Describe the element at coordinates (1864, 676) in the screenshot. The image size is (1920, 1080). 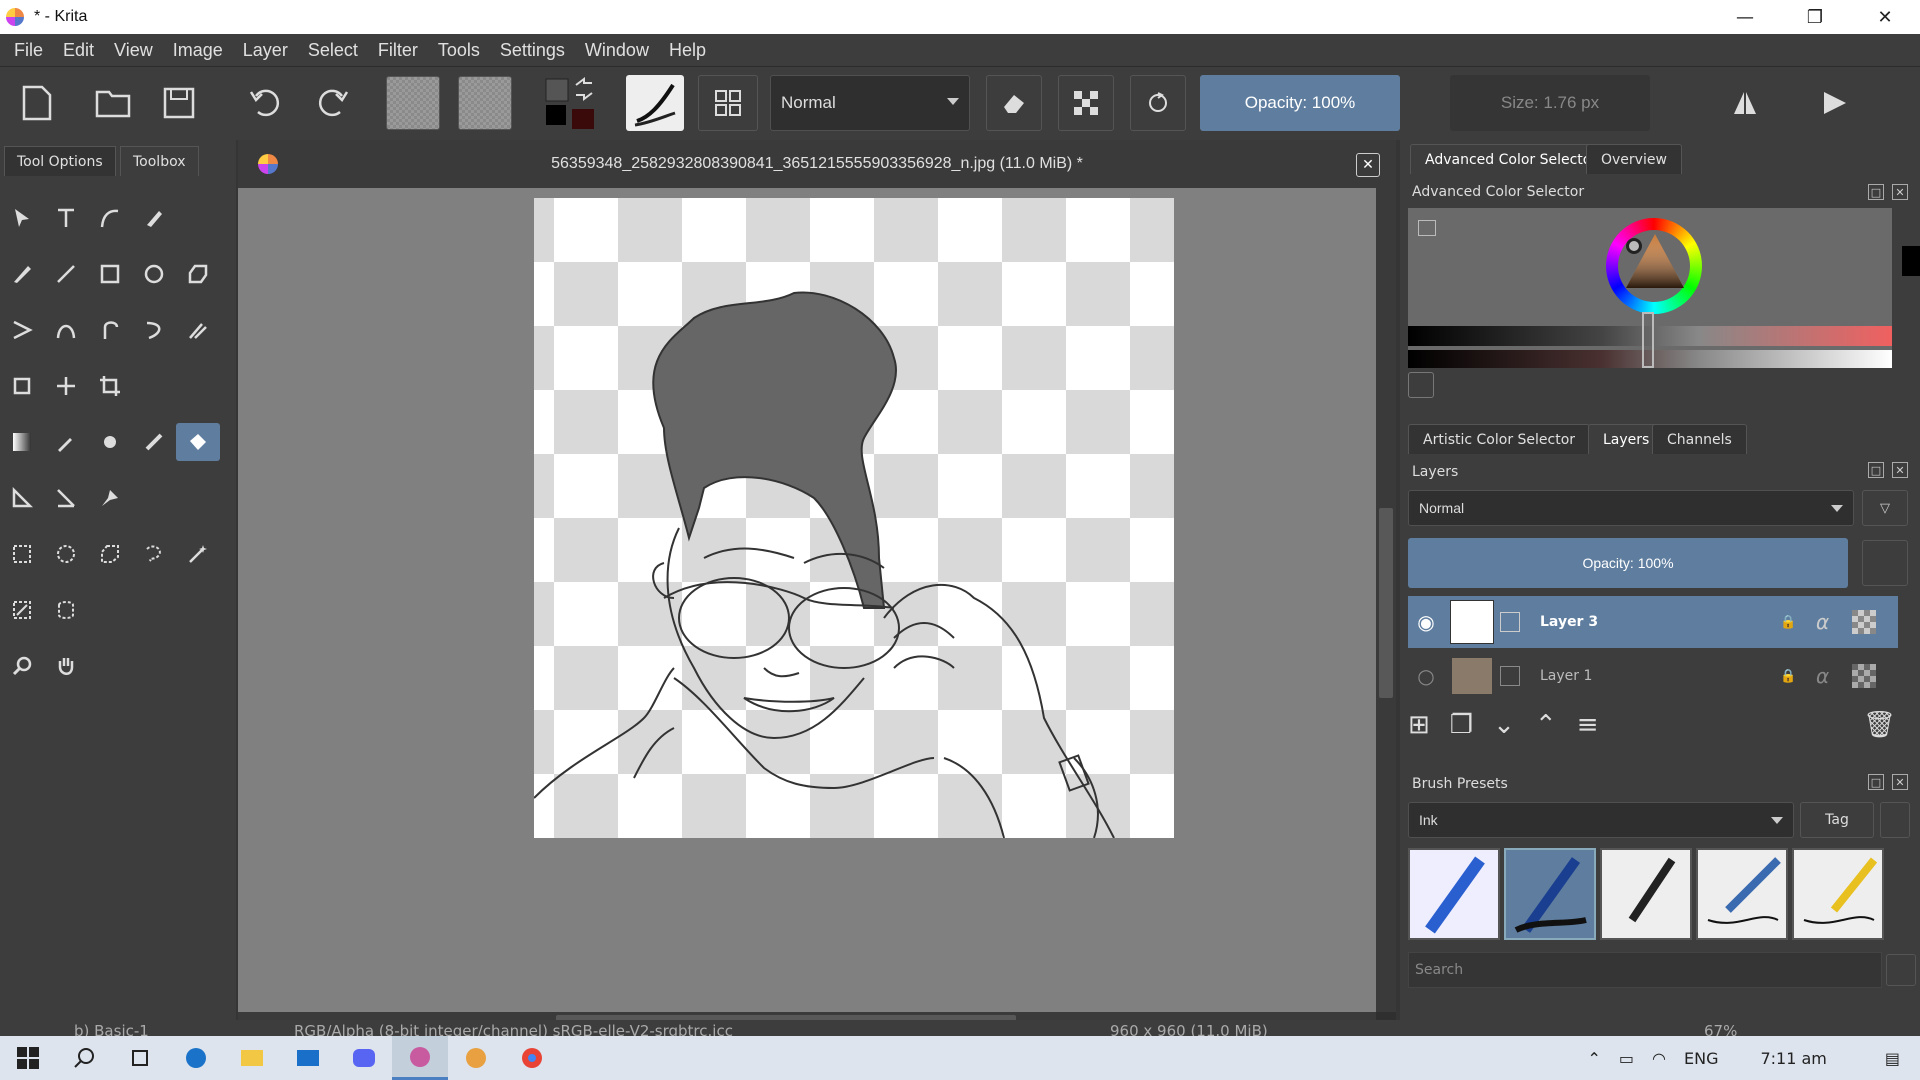
I see `inherit-alpha-icon` at that location.